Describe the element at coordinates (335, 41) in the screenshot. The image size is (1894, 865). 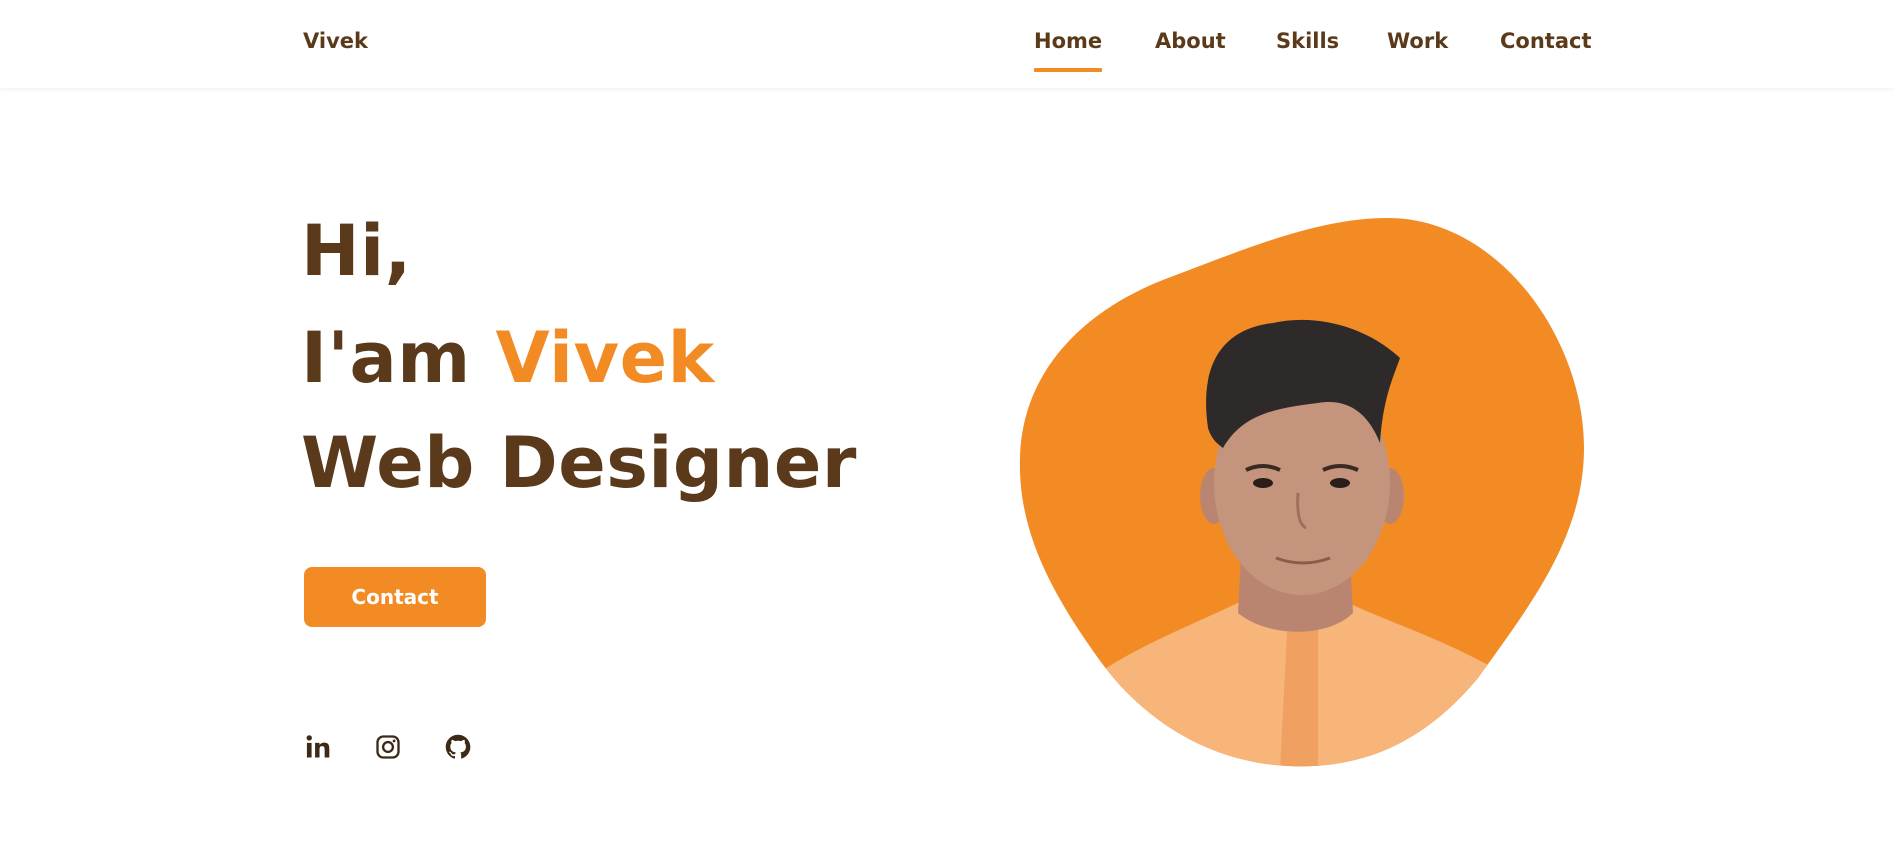
I see `logo: Vivek` at that location.